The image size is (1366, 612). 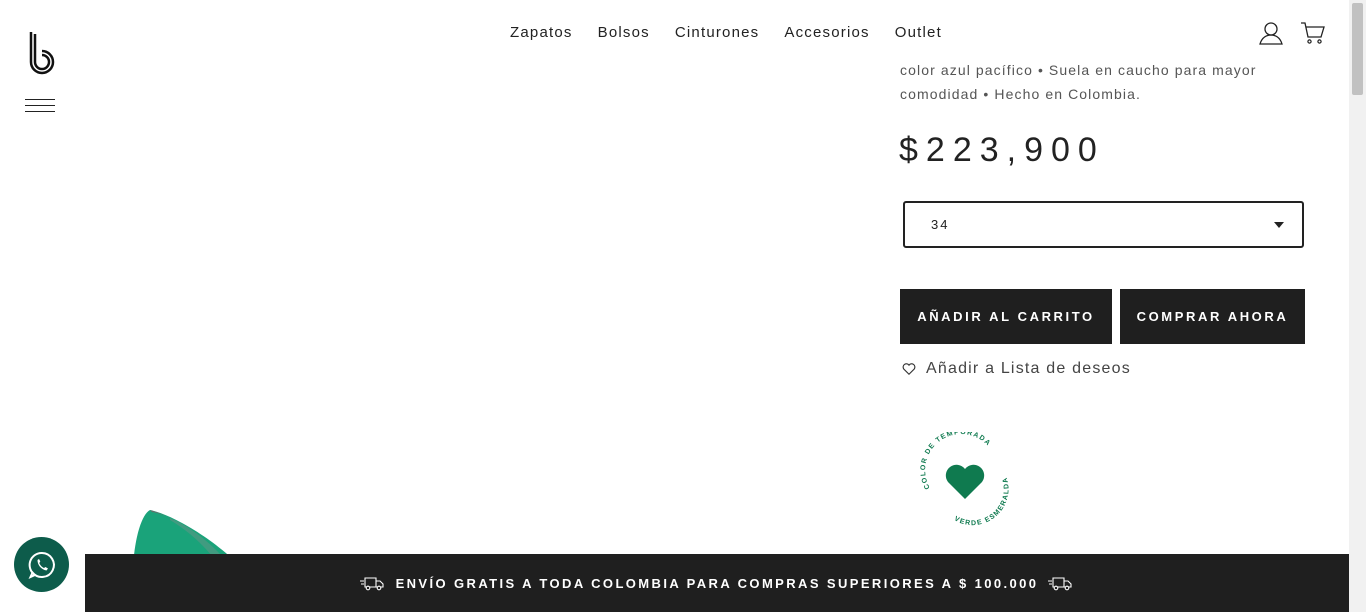 What do you see at coordinates (918, 32) in the screenshot?
I see `nav-outlet: Outlet` at bounding box center [918, 32].